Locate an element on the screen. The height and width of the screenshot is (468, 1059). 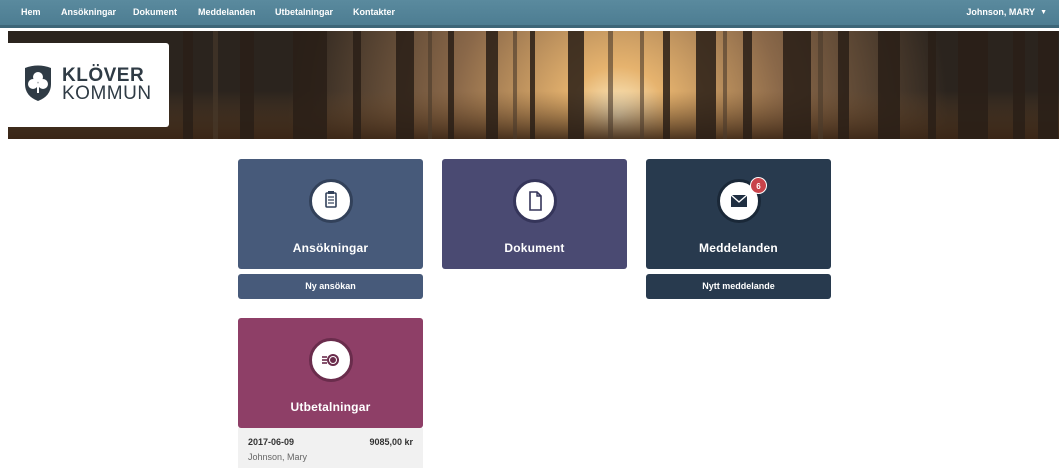
logo-text-line2: KOMMUN is located at coordinates (107, 93).